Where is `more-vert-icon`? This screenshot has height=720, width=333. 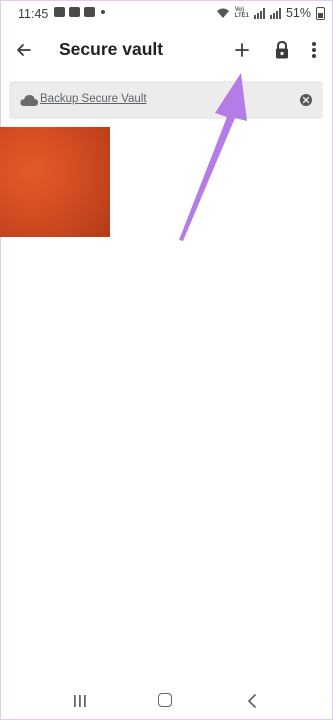
more-vert-icon is located at coordinates (314, 50).